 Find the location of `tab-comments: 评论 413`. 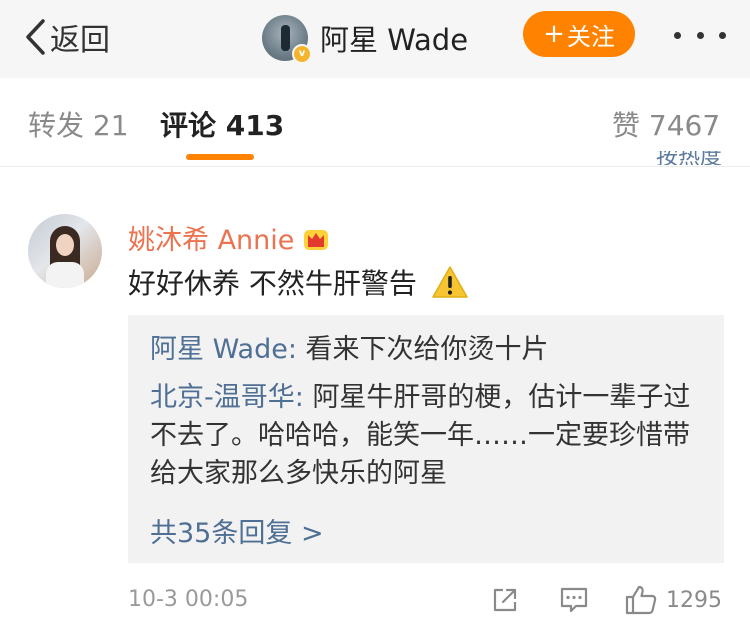

tab-comments: 评论 413 is located at coordinates (222, 124).